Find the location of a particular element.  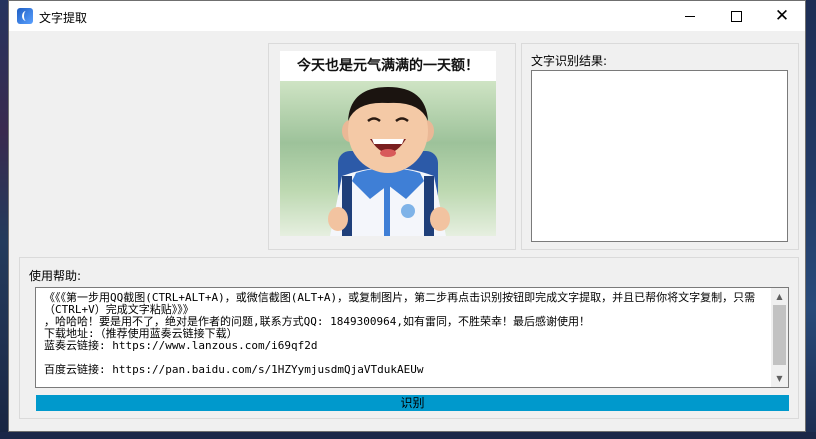

minimize-button is located at coordinates (690, 16).